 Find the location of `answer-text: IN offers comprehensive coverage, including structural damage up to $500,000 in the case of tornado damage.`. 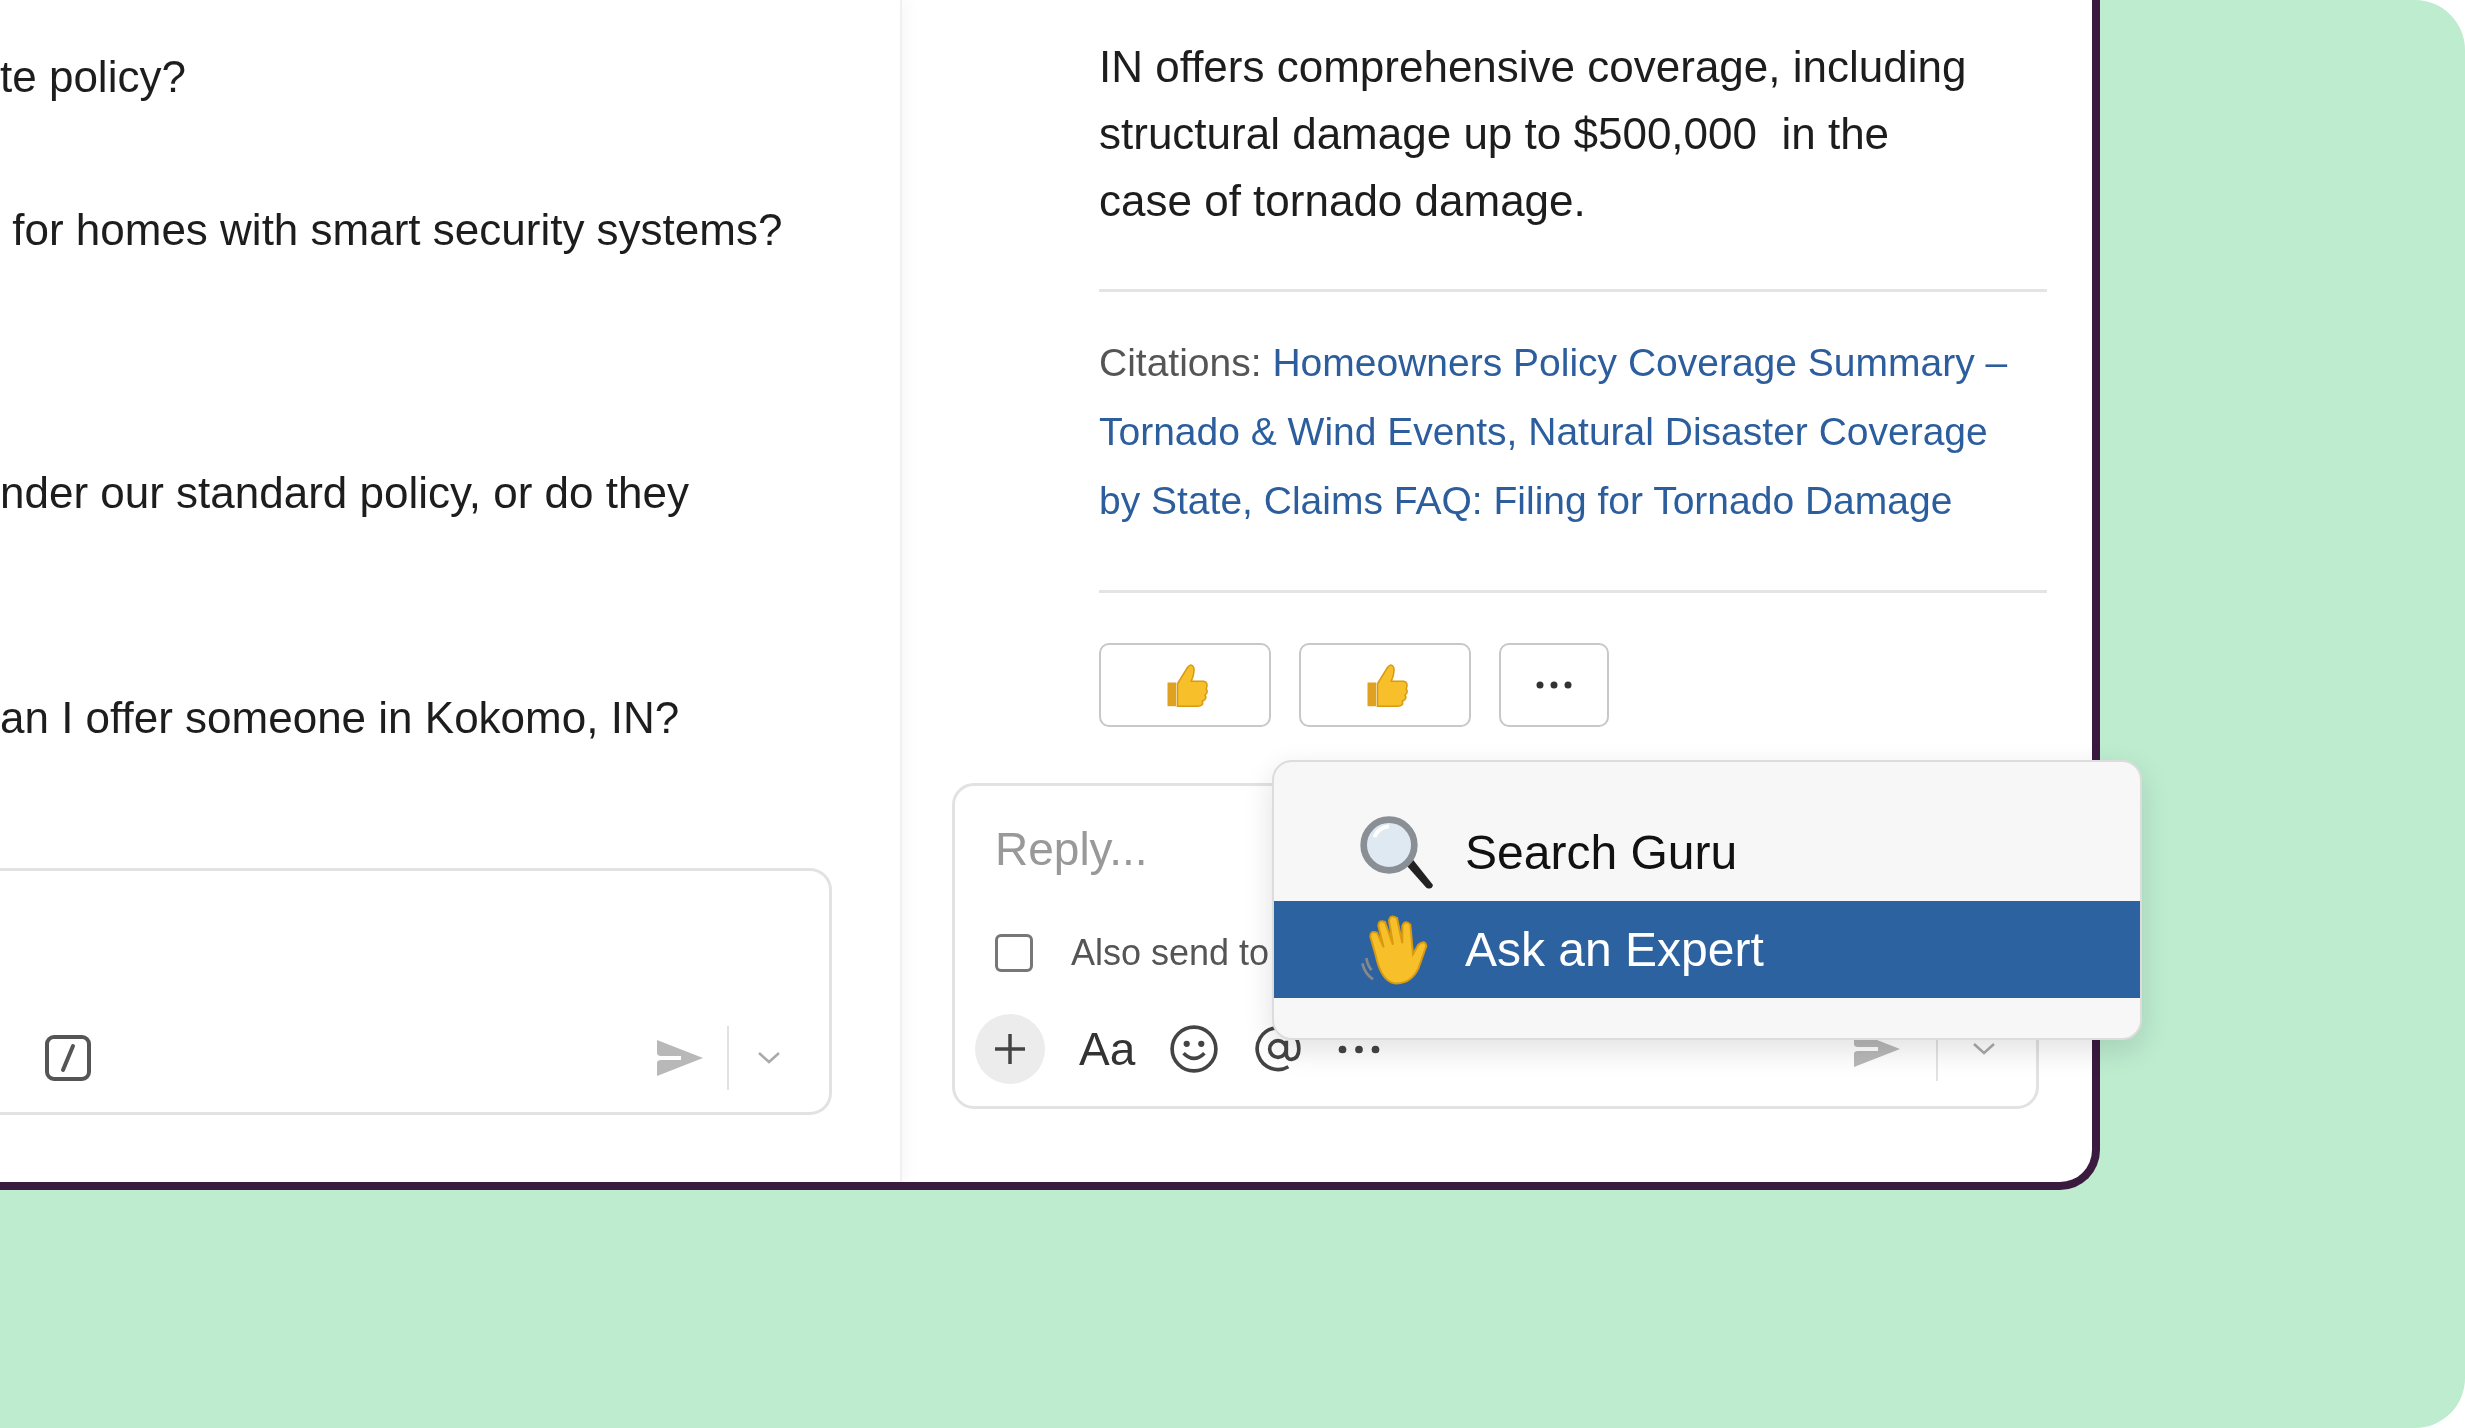

answer-text: IN offers comprehensive coverage, including structural damage up to $500,000 in the case of tornado damage. is located at coordinates (1533, 134).